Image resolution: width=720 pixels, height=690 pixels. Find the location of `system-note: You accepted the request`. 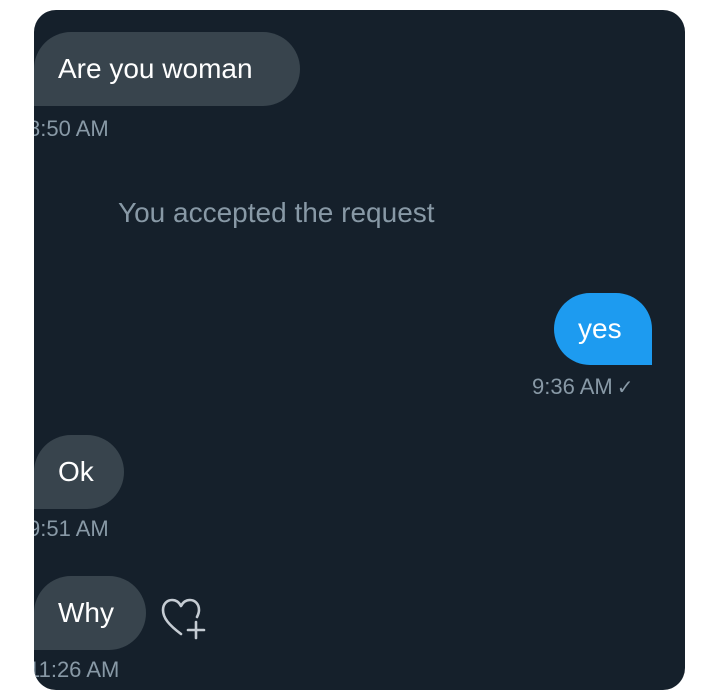

system-note: You accepted the request is located at coordinates (276, 212).